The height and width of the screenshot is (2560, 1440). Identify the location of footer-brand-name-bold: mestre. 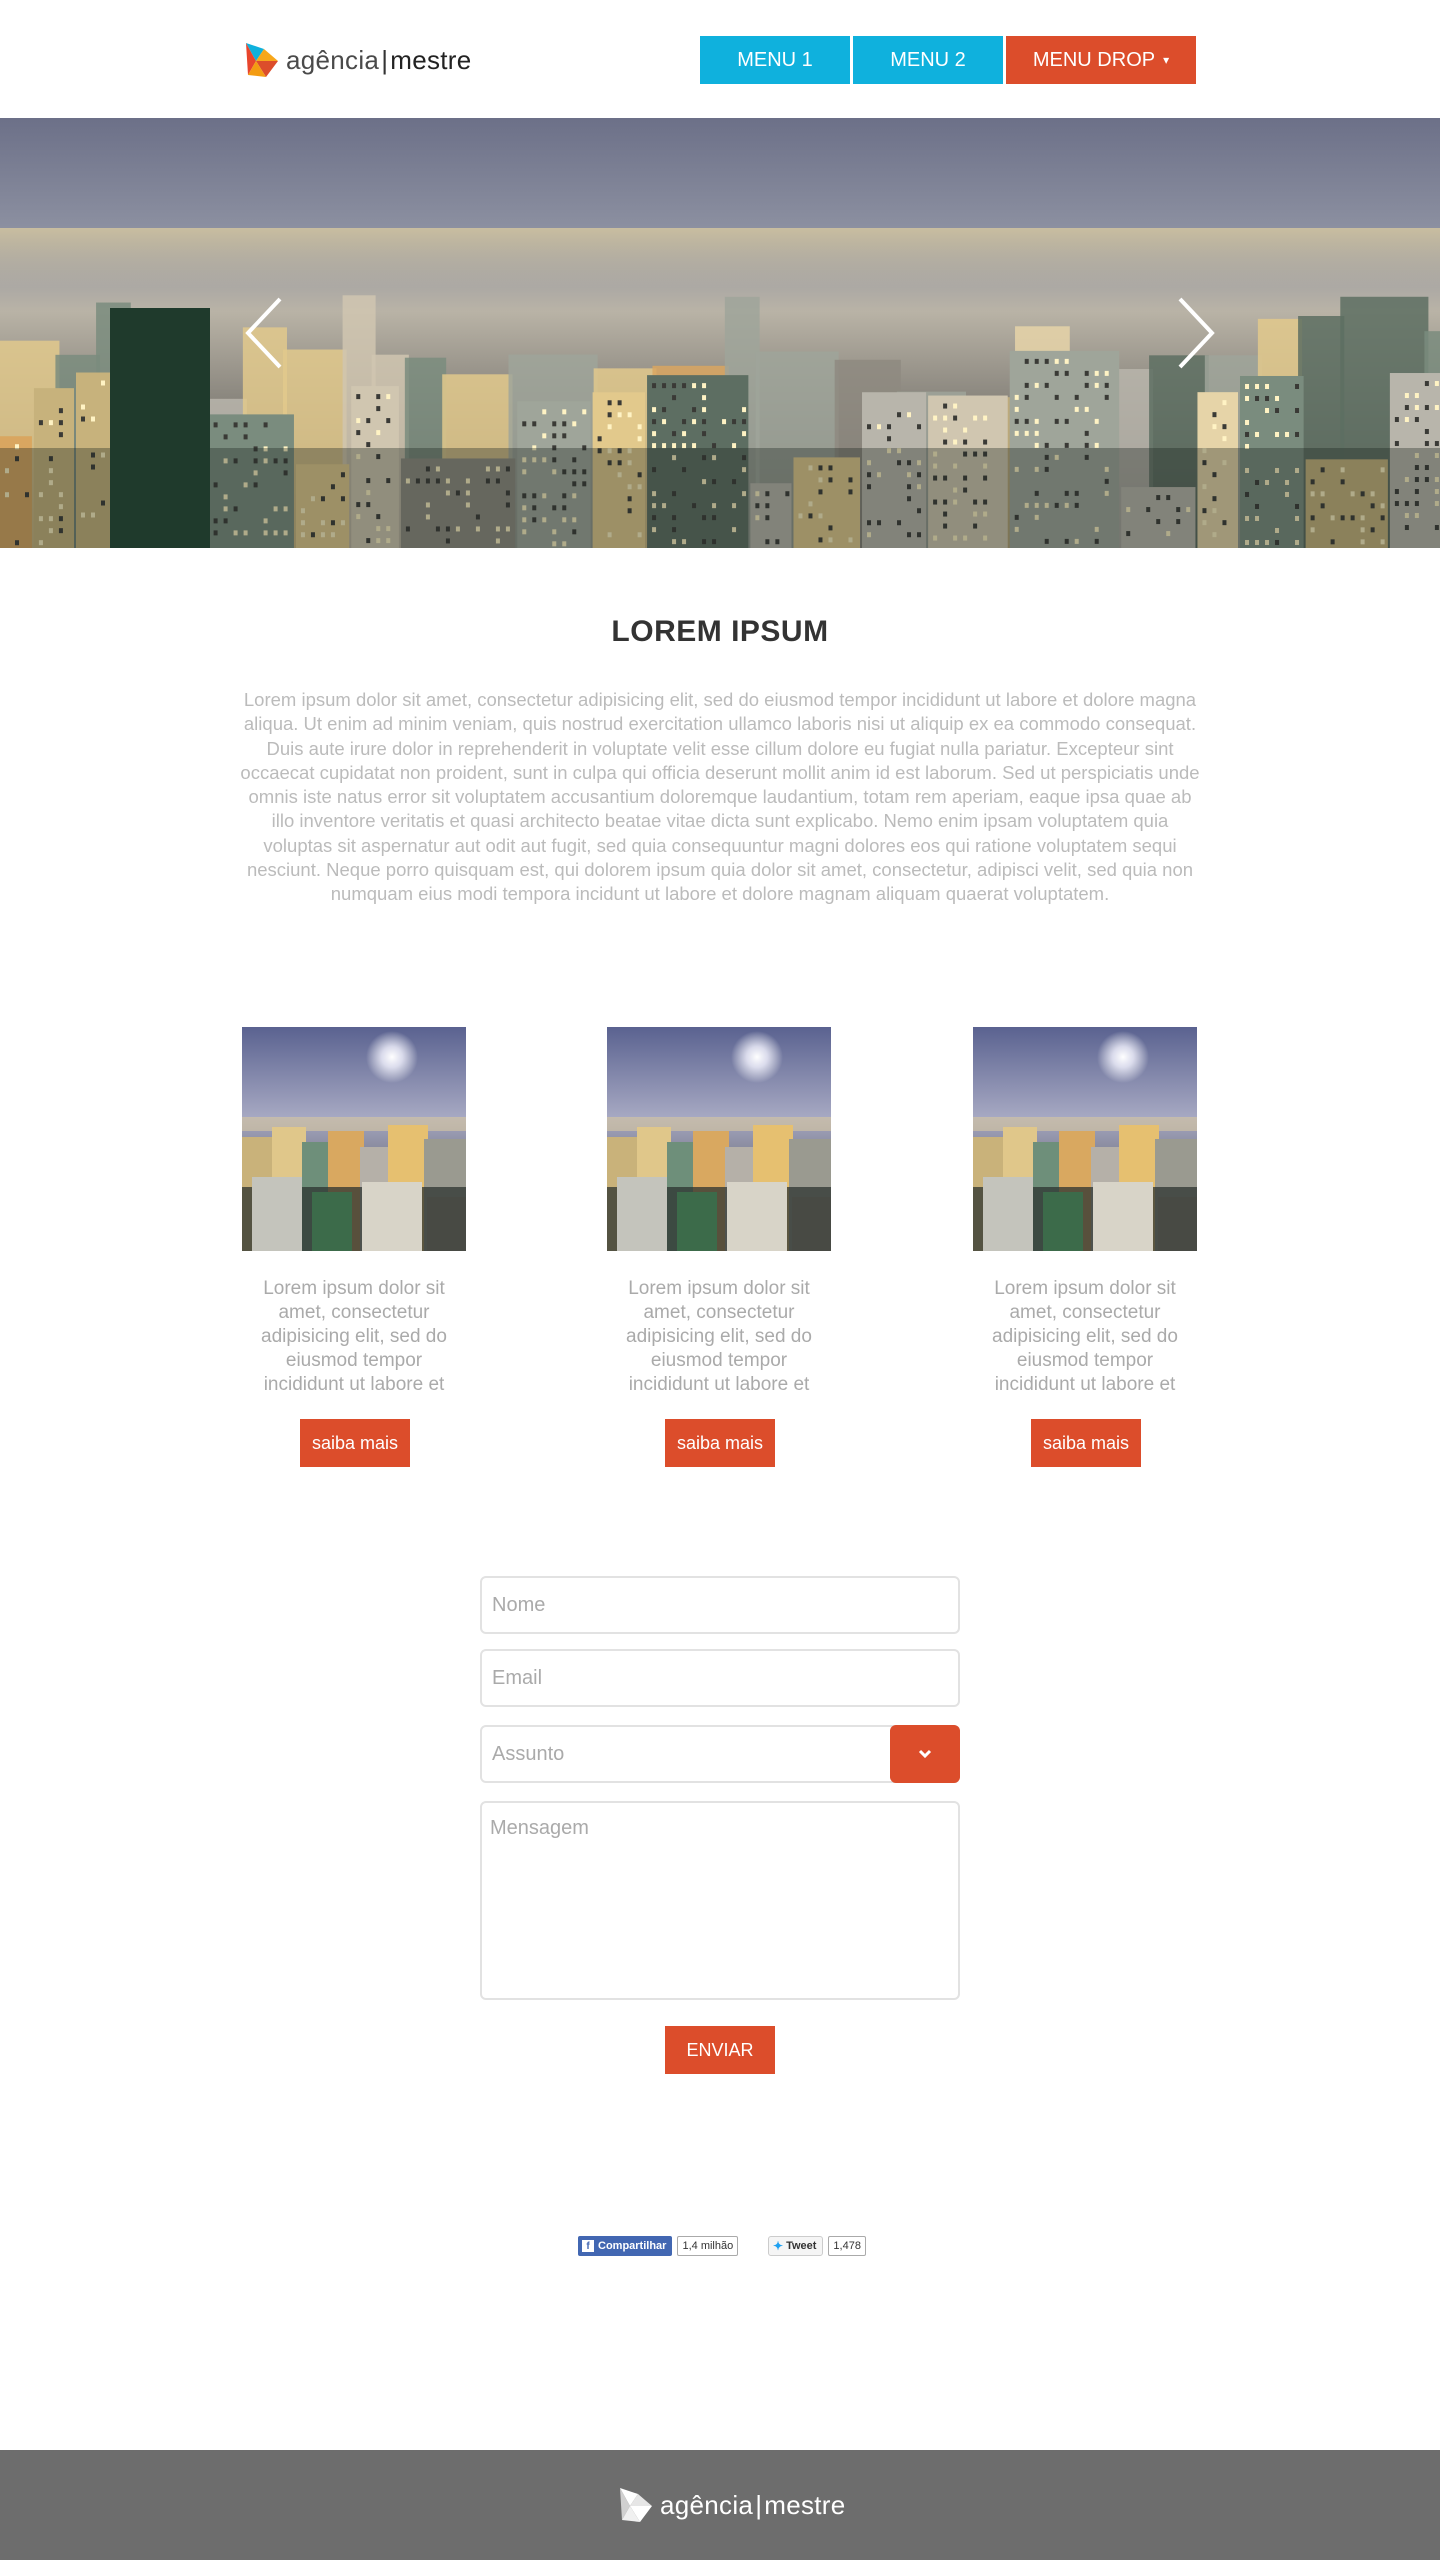
(805, 2504).